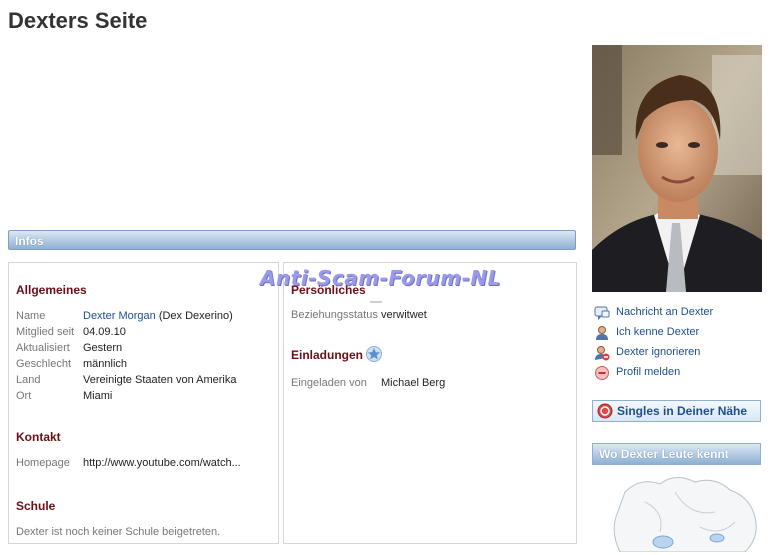  What do you see at coordinates (602, 353) in the screenshot?
I see `user-block-icon` at bounding box center [602, 353].